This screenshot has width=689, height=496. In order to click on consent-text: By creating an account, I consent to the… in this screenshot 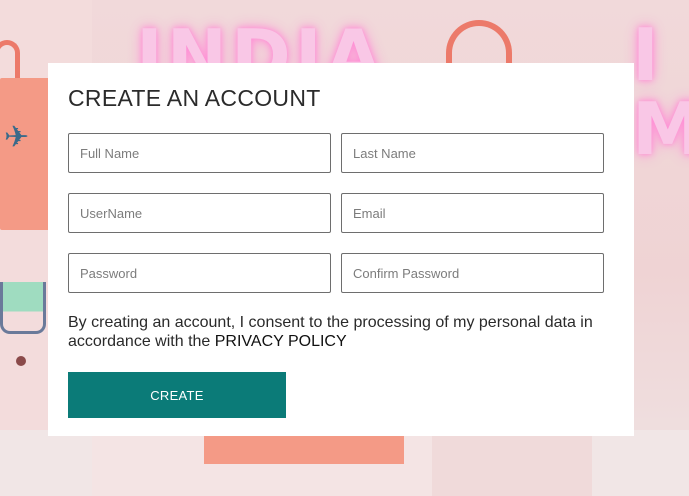, I will do `click(338, 332)`.